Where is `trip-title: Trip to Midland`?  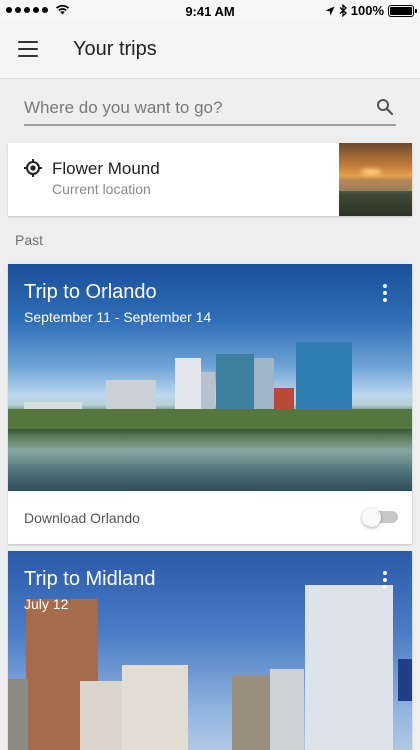 trip-title: Trip to Midland is located at coordinates (90, 579).